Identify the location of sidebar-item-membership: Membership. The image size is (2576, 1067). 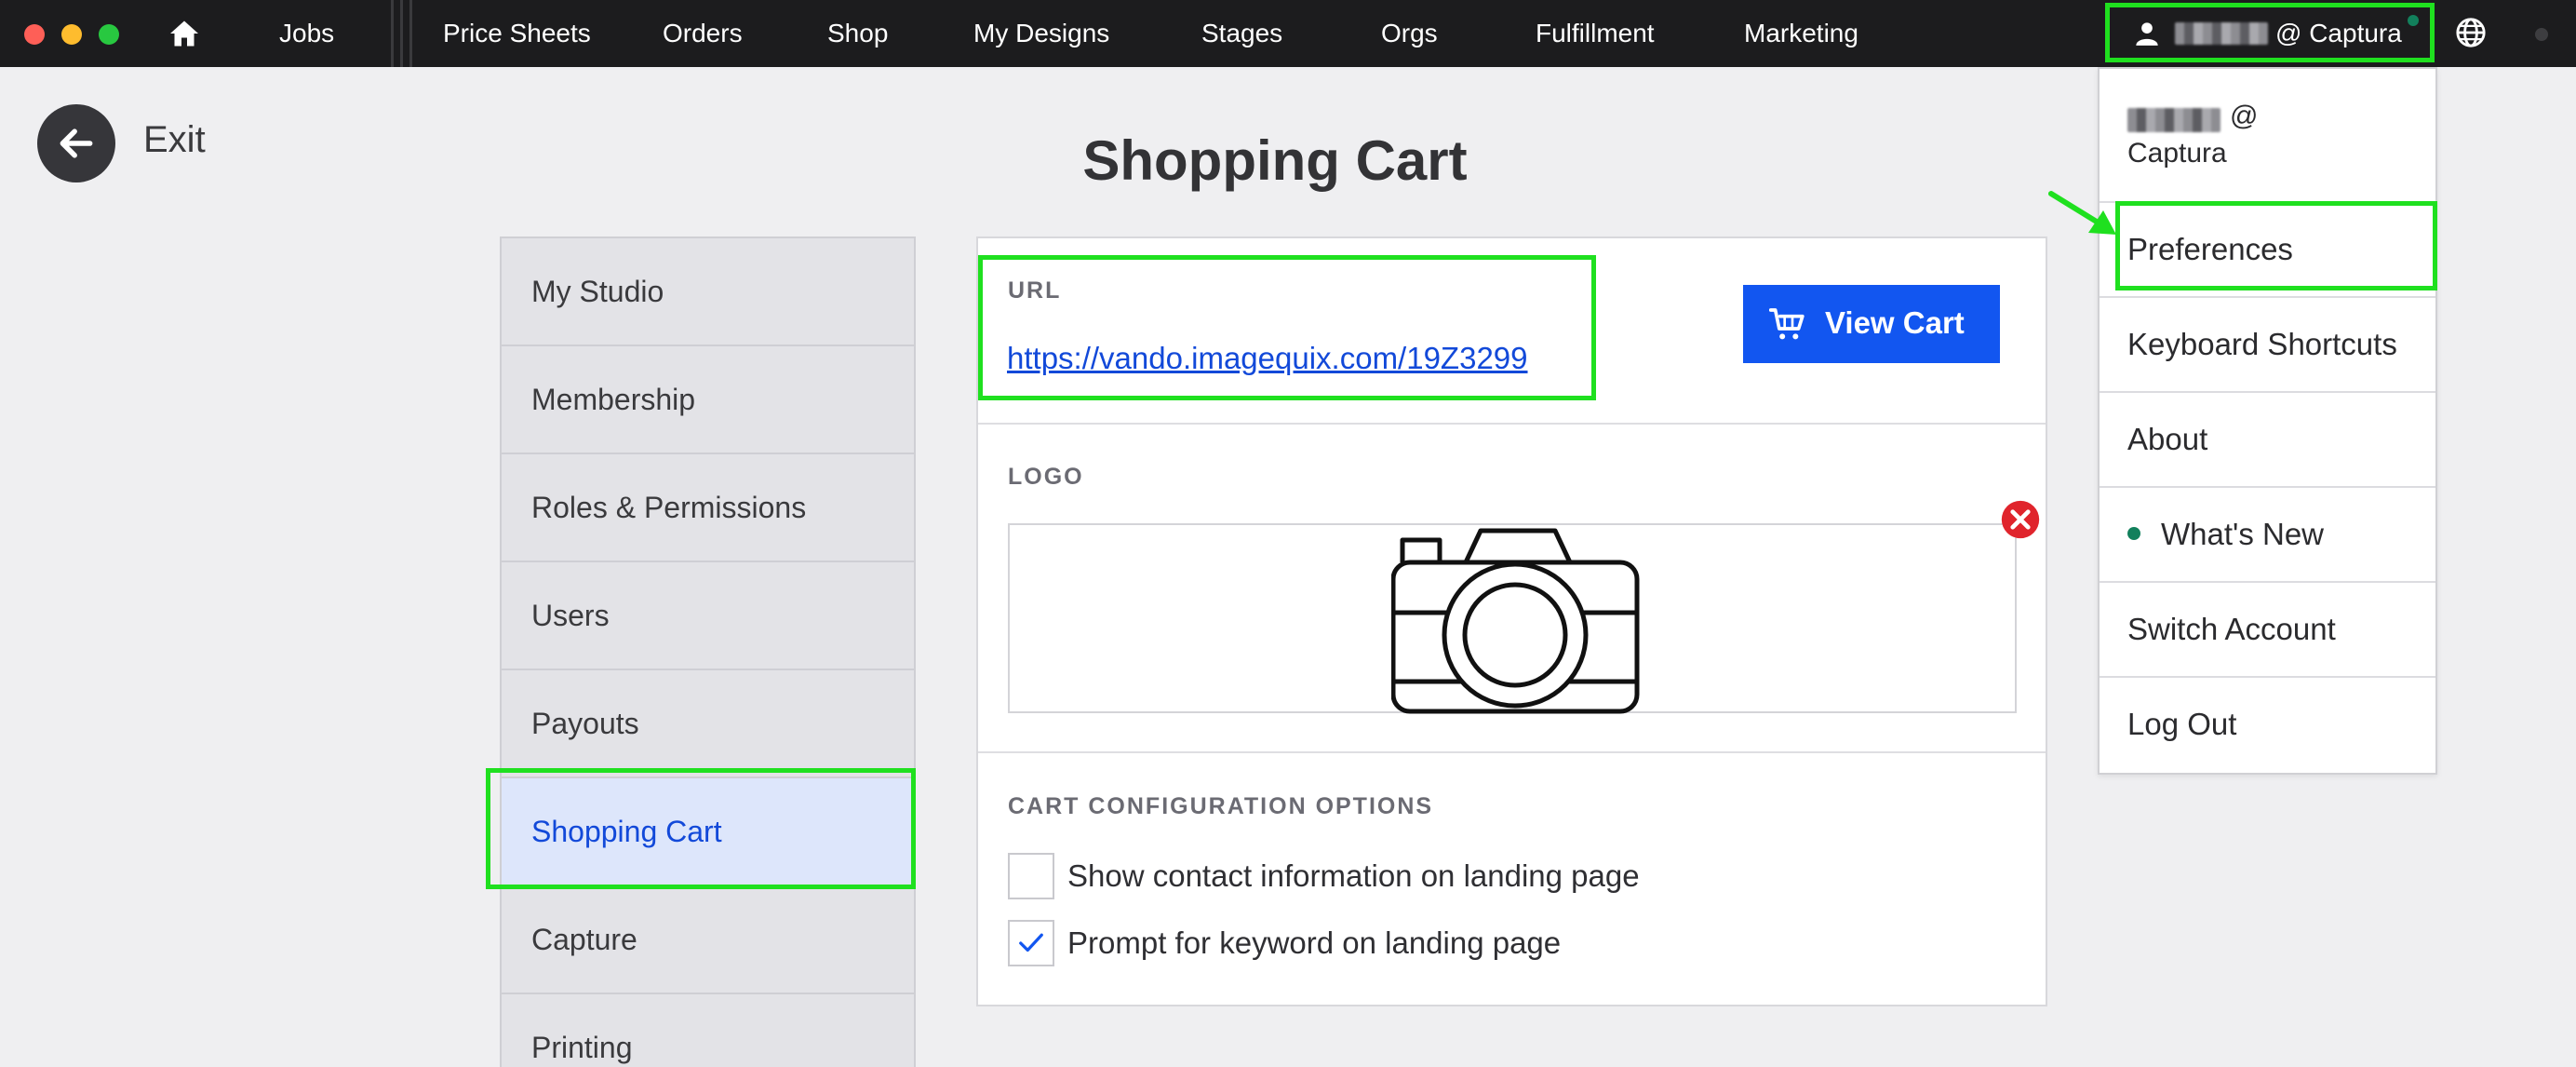
(708, 400).